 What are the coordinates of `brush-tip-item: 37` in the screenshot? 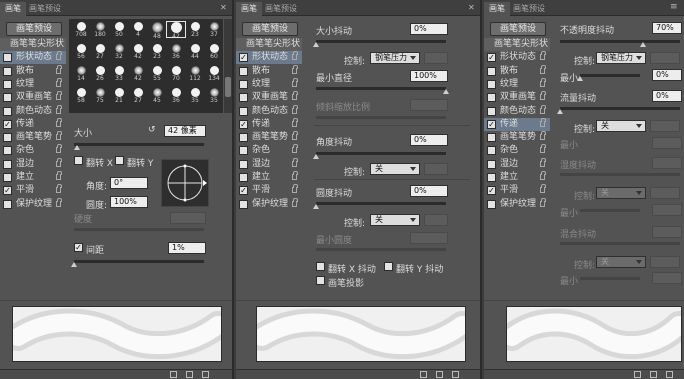 It's located at (214, 30).